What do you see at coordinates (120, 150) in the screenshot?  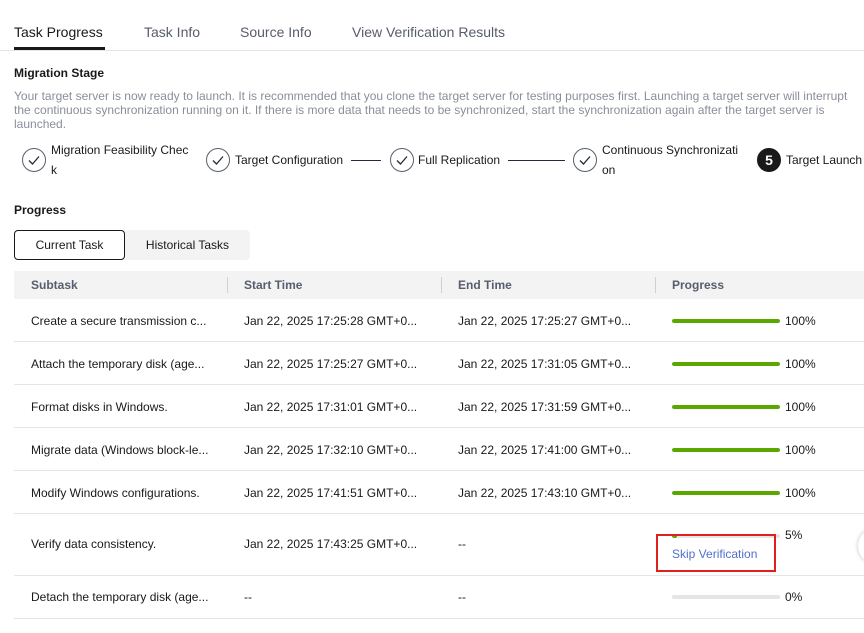 I see `step-label-feasibility-check: Migration Feasibility Chec` at bounding box center [120, 150].